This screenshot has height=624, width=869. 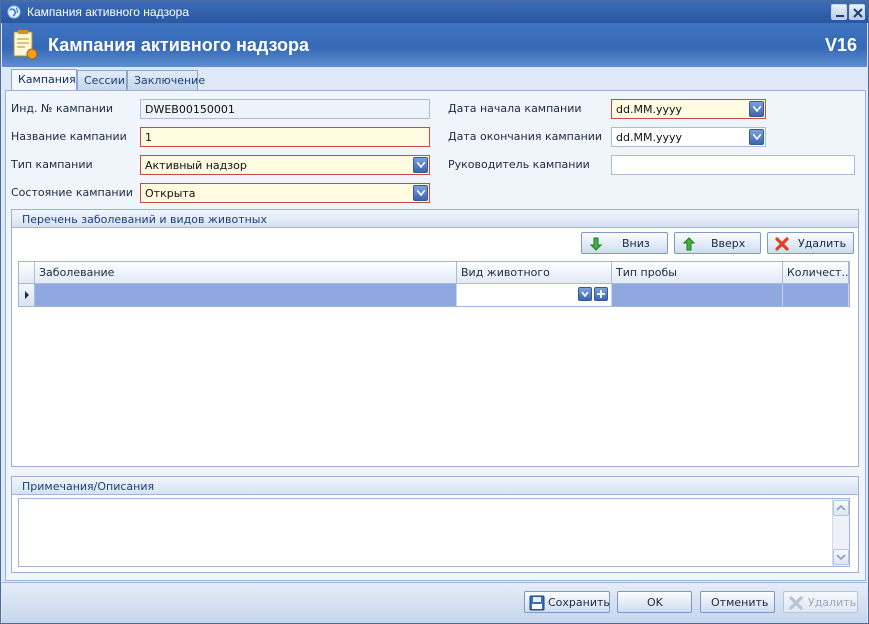 What do you see at coordinates (27, 273) in the screenshot?
I see `grid-corner-header` at bounding box center [27, 273].